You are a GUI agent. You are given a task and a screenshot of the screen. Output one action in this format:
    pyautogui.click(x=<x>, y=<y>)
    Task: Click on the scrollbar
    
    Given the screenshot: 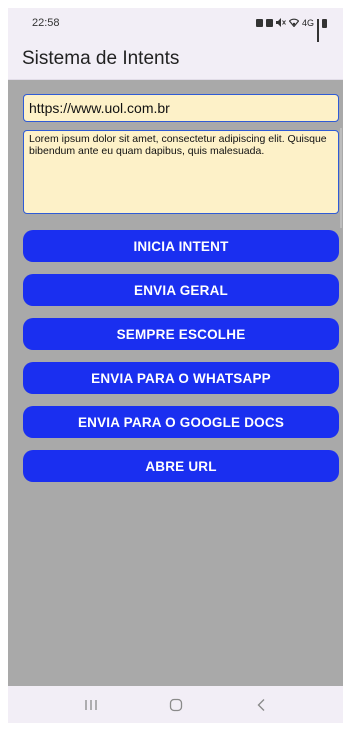 What is the action you would take?
    pyautogui.click(x=341, y=178)
    